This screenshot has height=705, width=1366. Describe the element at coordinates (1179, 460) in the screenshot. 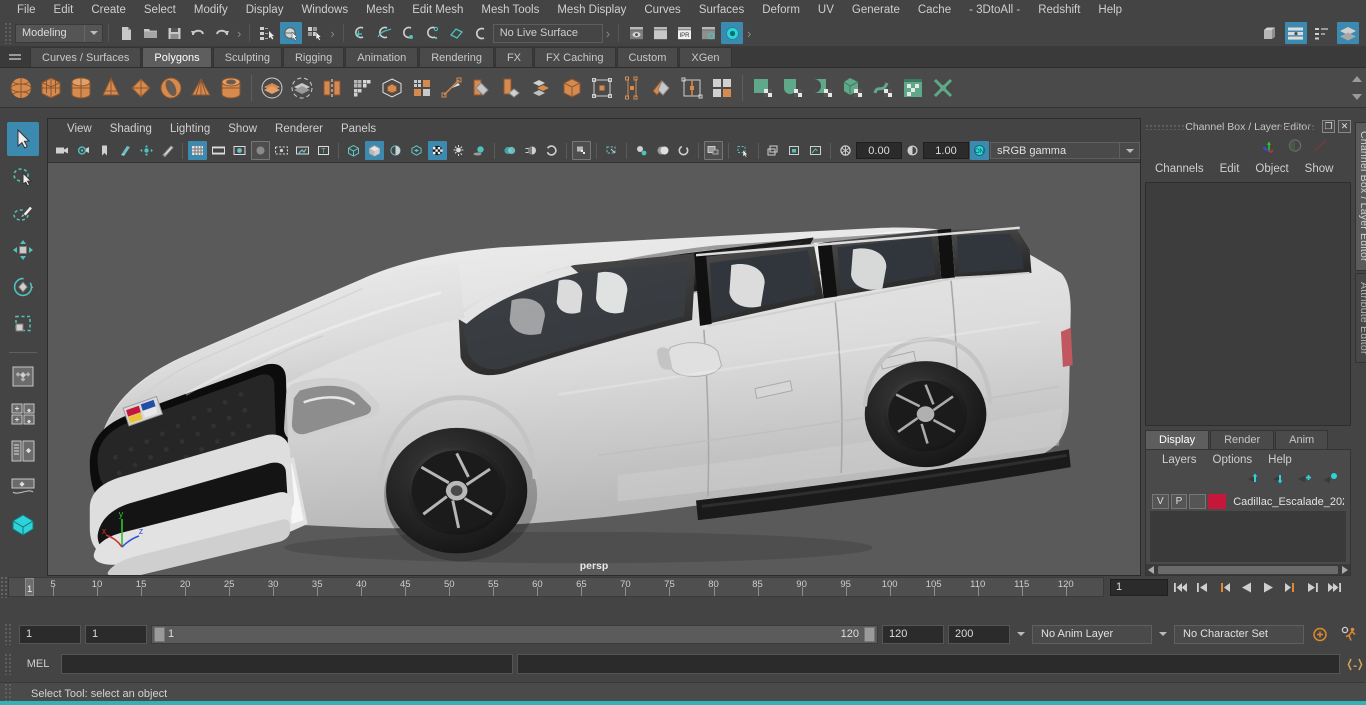

I see `layer-menu-layers: Layers` at that location.